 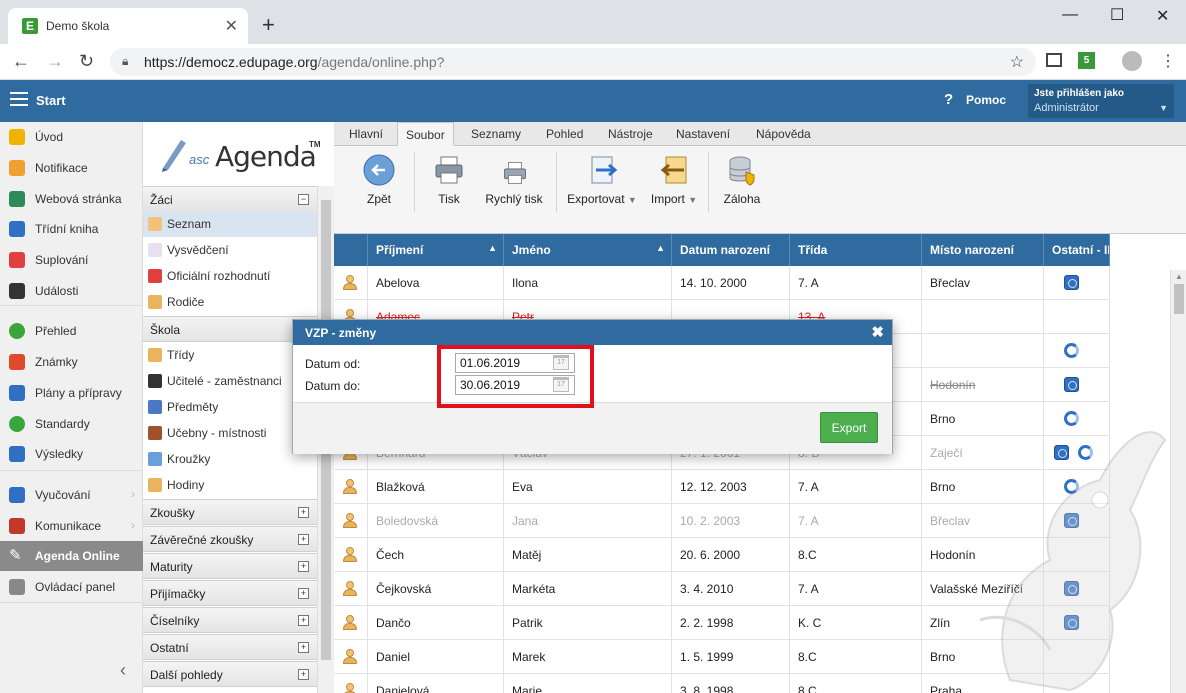 I want to click on dialog-footer, so click(x=592, y=428).